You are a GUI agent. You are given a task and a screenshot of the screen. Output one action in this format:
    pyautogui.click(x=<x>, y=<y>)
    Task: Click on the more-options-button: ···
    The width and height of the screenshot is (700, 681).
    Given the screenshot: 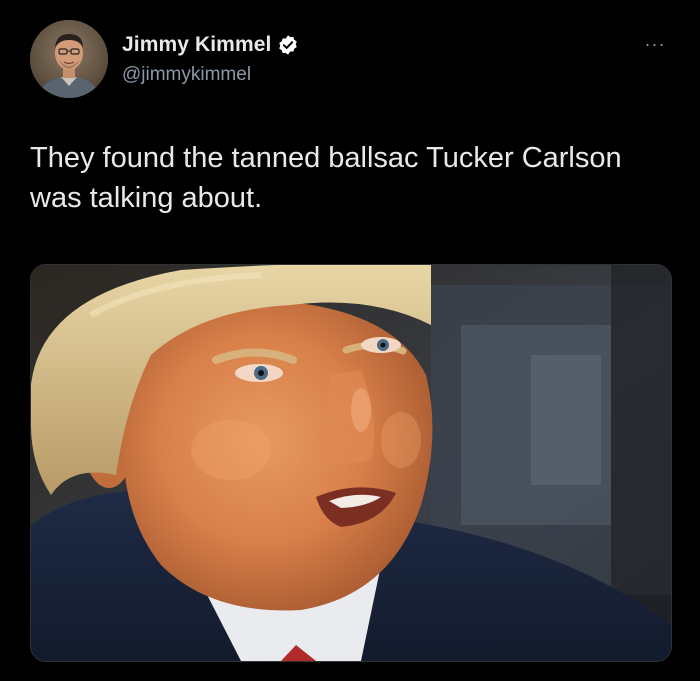 What is the action you would take?
    pyautogui.click(x=655, y=44)
    